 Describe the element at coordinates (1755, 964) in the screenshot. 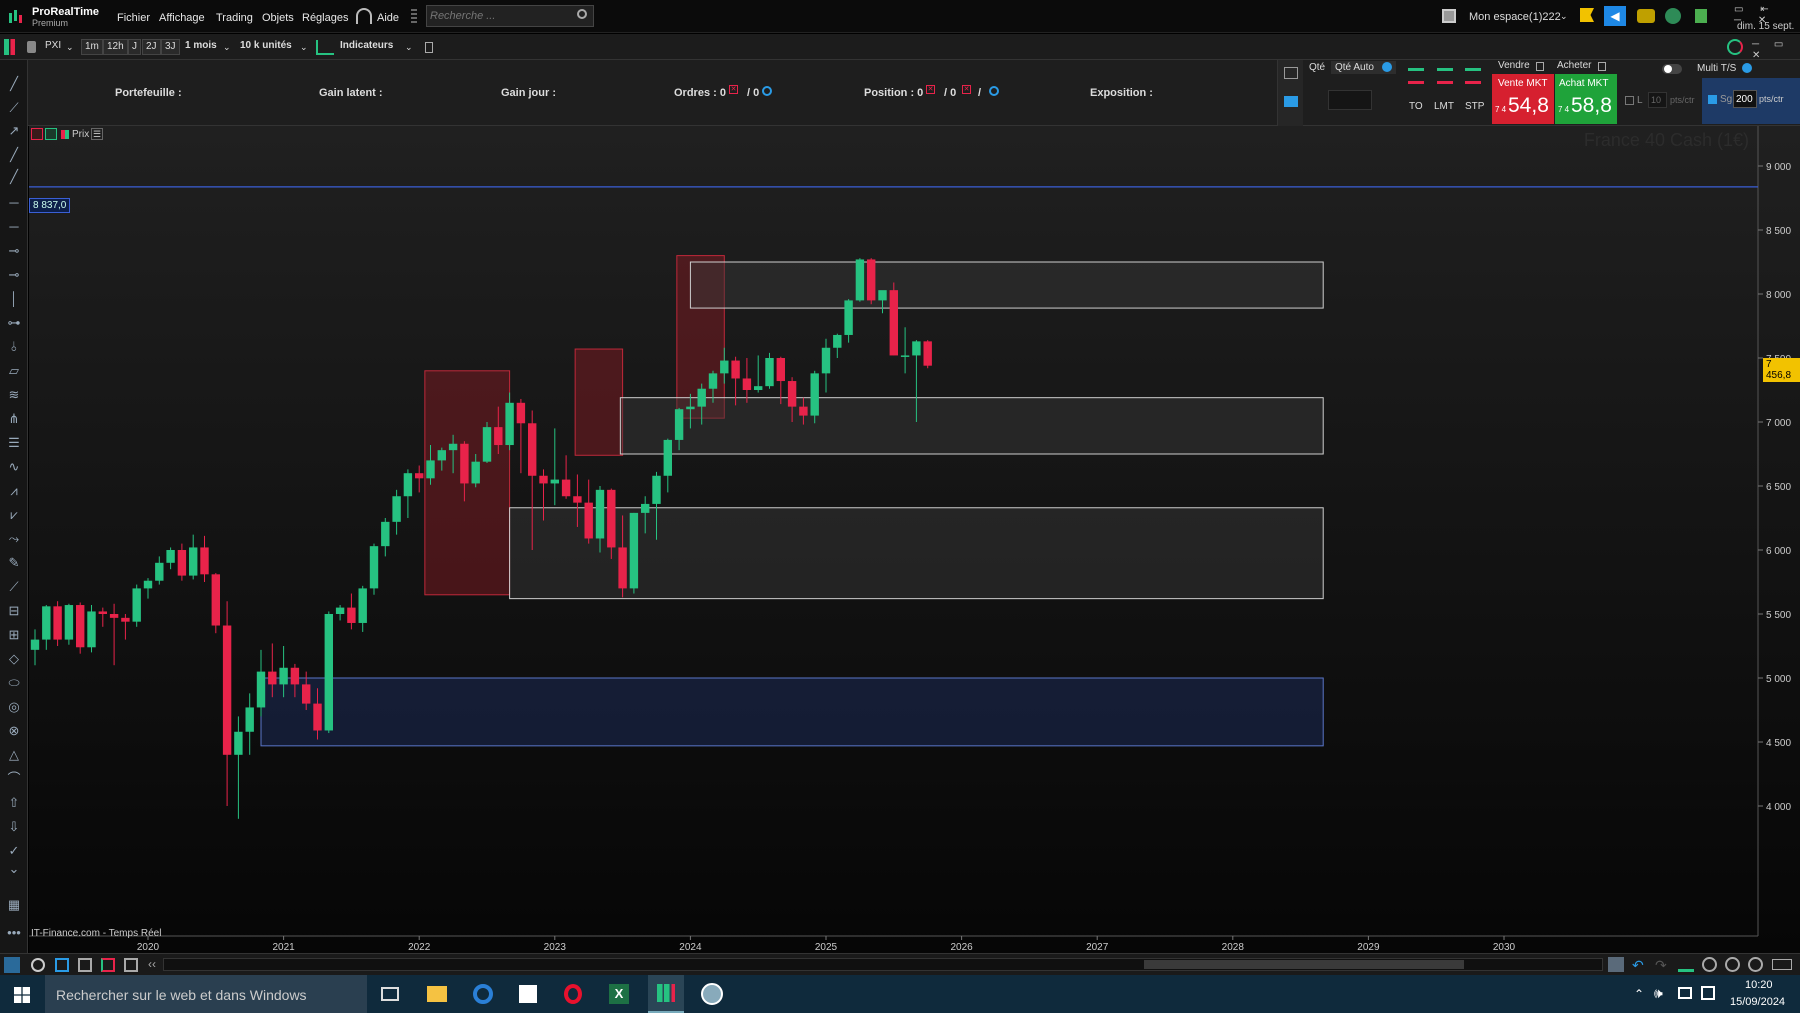

I see `zoom-in-icon` at that location.